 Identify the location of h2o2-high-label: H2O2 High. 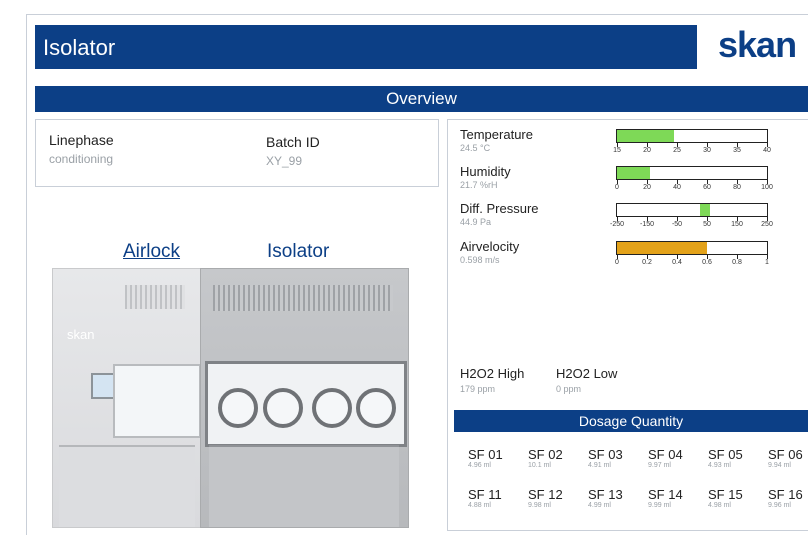
(492, 373).